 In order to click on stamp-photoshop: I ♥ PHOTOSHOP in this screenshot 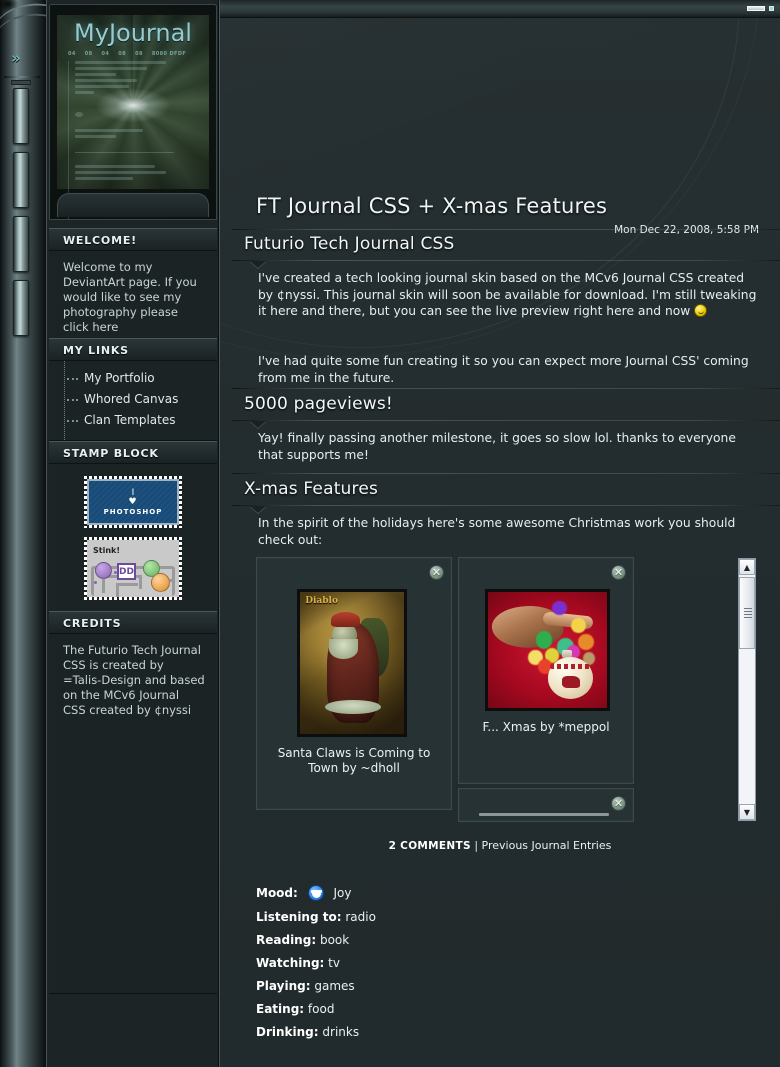, I will do `click(133, 502)`.